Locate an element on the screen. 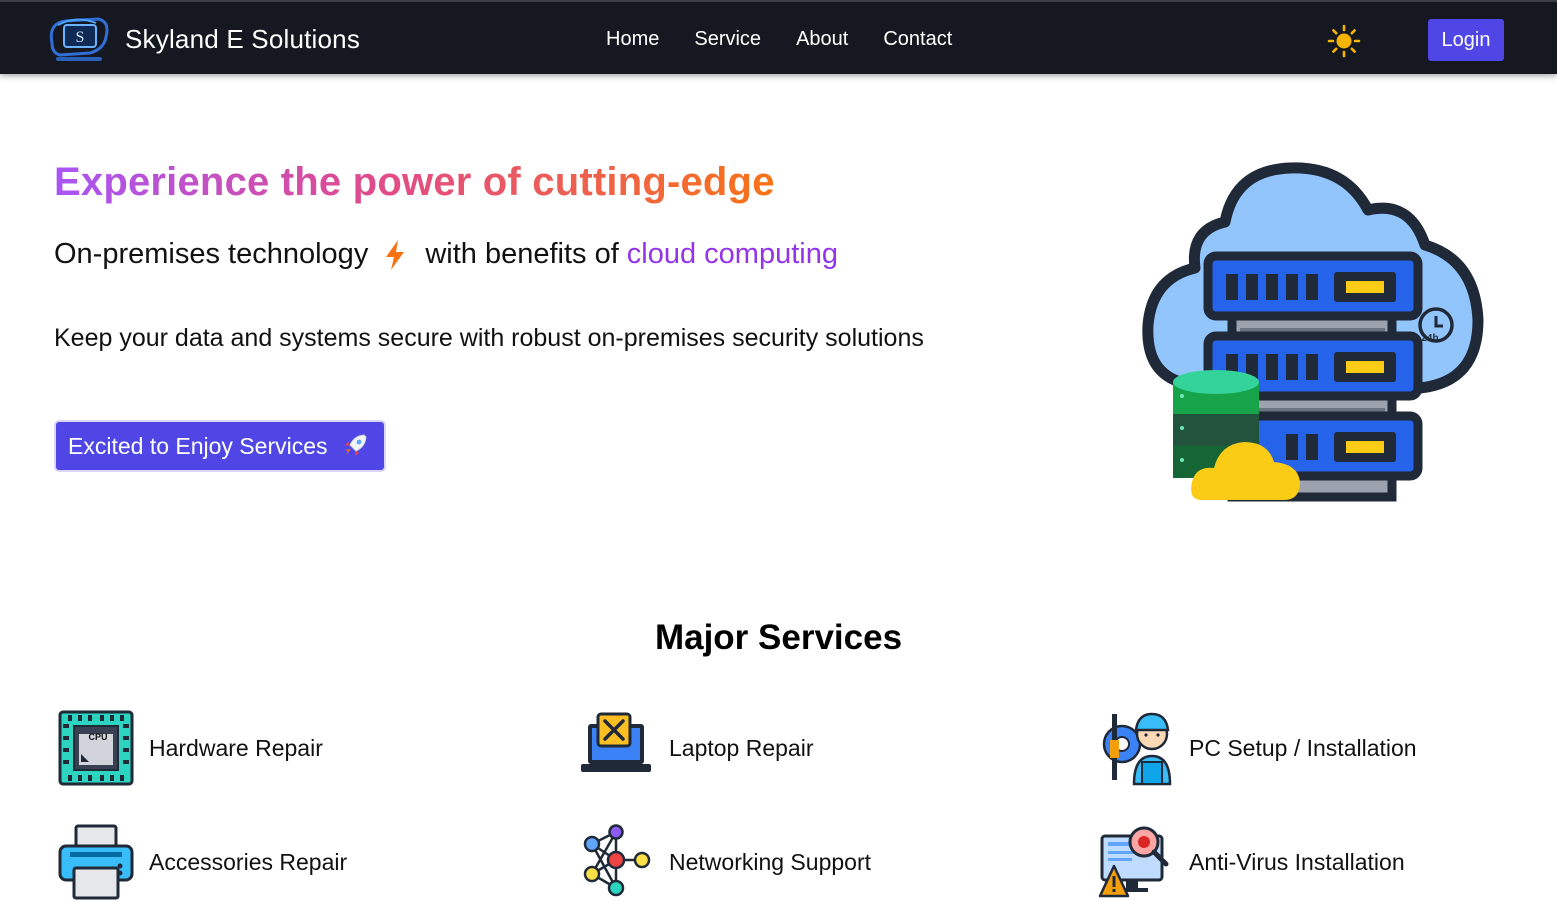 This screenshot has height=901, width=1557. nav-links: Home Service About Contact is located at coordinates (796, 39).